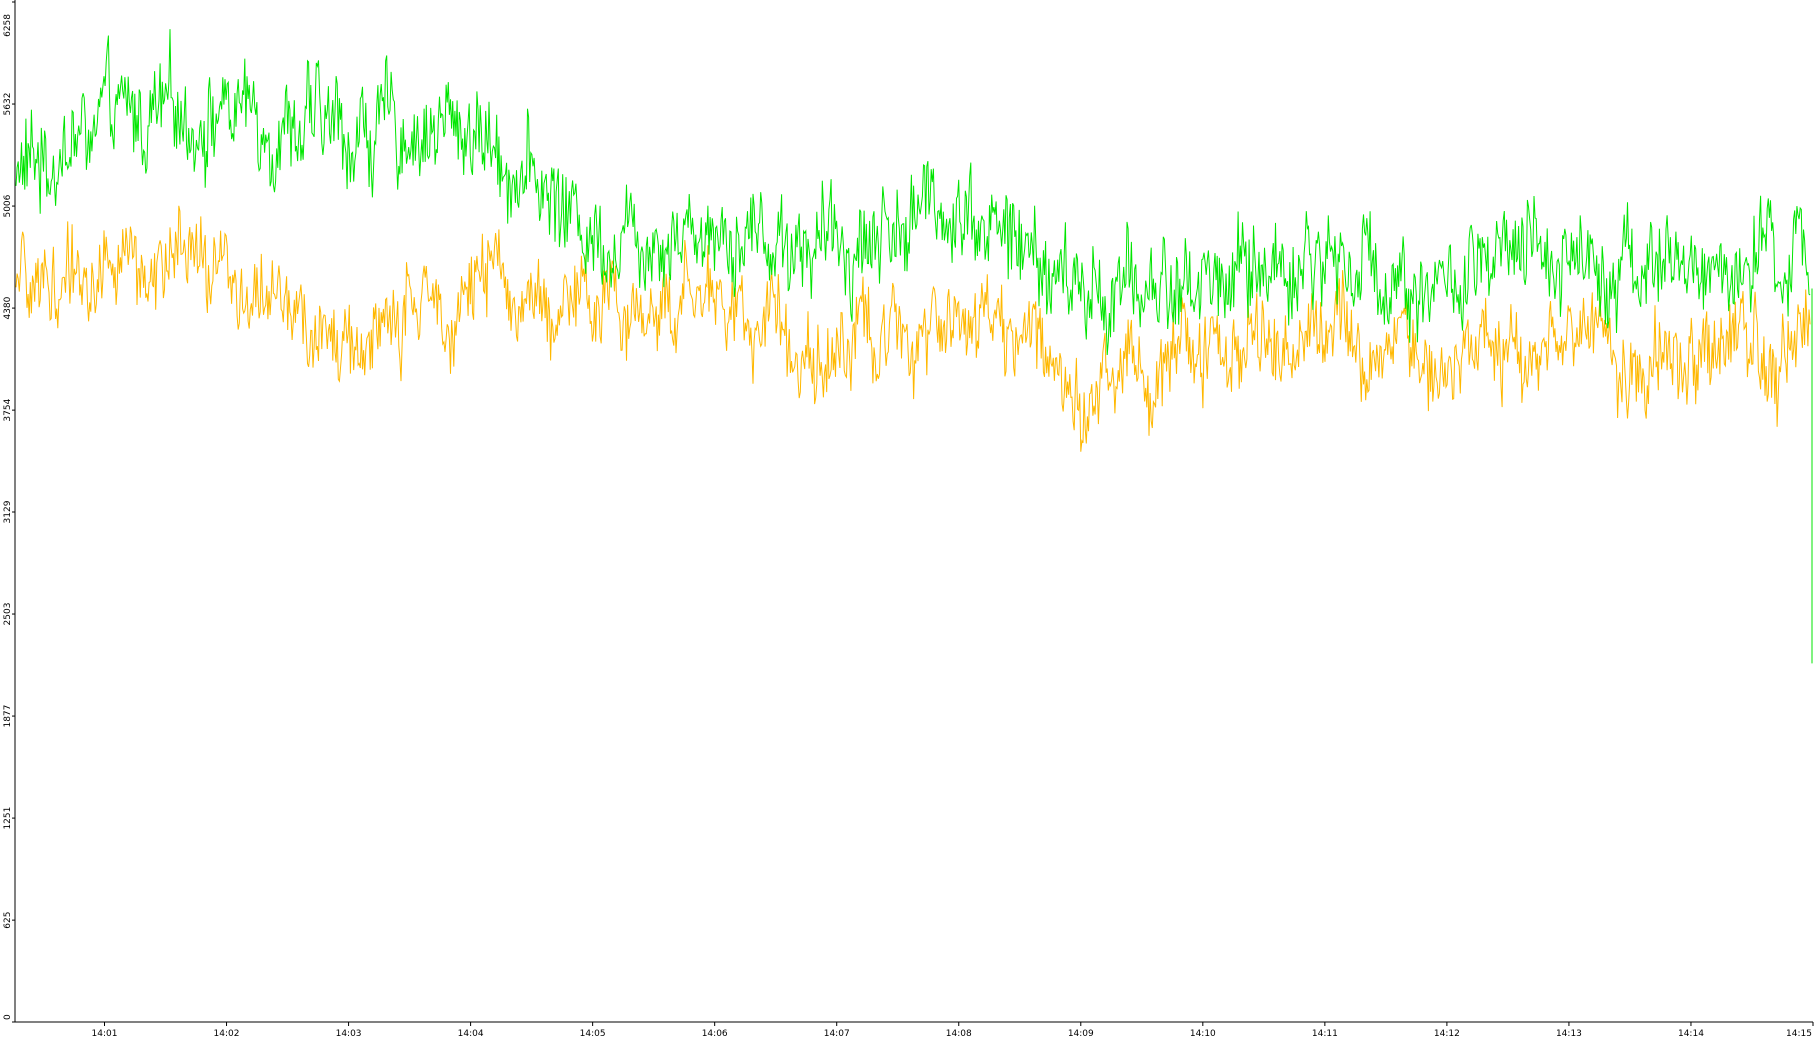  Describe the element at coordinates (8, 205) in the screenshot. I see `y-tick-label: 5006` at that location.